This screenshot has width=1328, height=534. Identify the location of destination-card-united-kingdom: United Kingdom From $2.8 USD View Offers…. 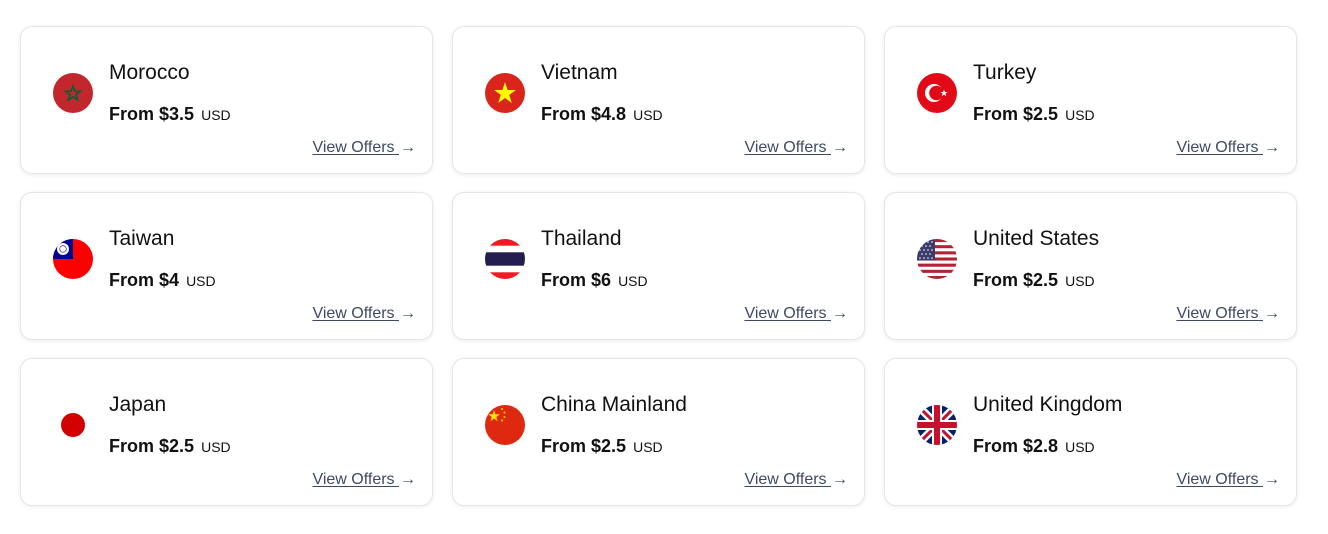
(1090, 432).